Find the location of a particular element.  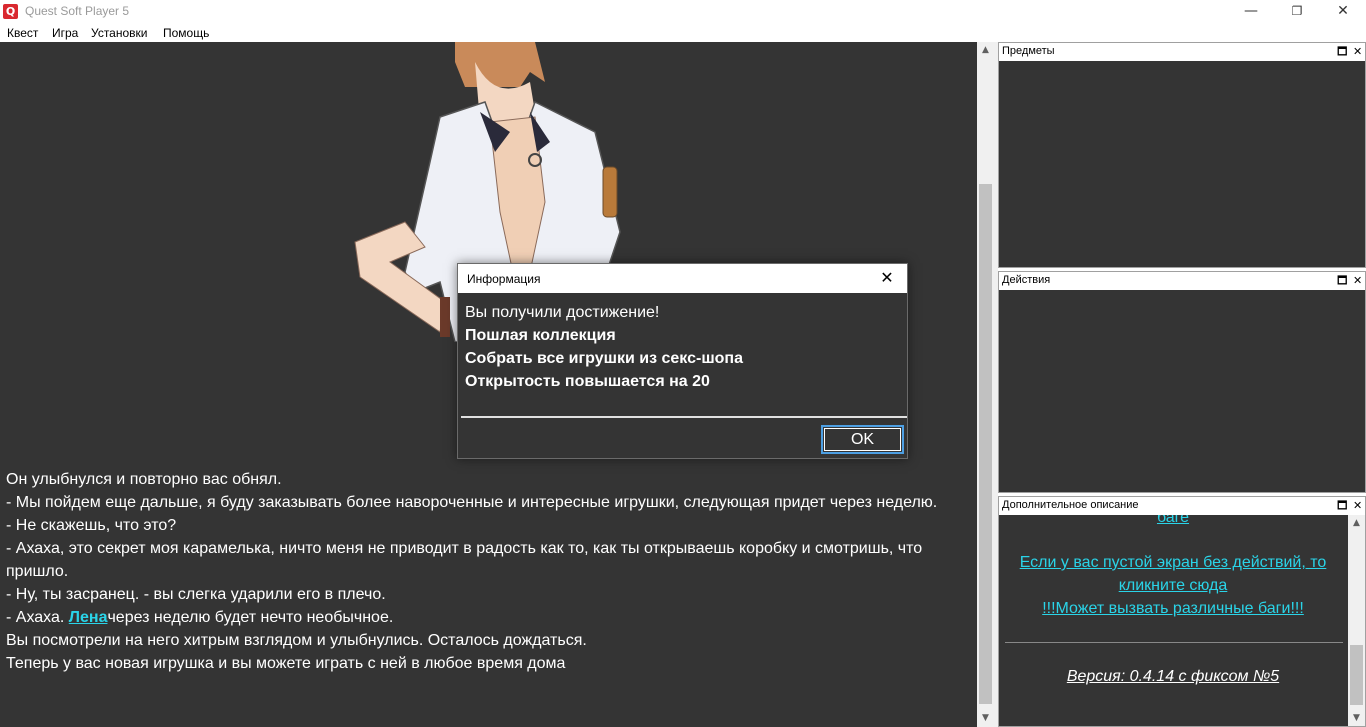

minimize-button: — is located at coordinates (1251, 11).